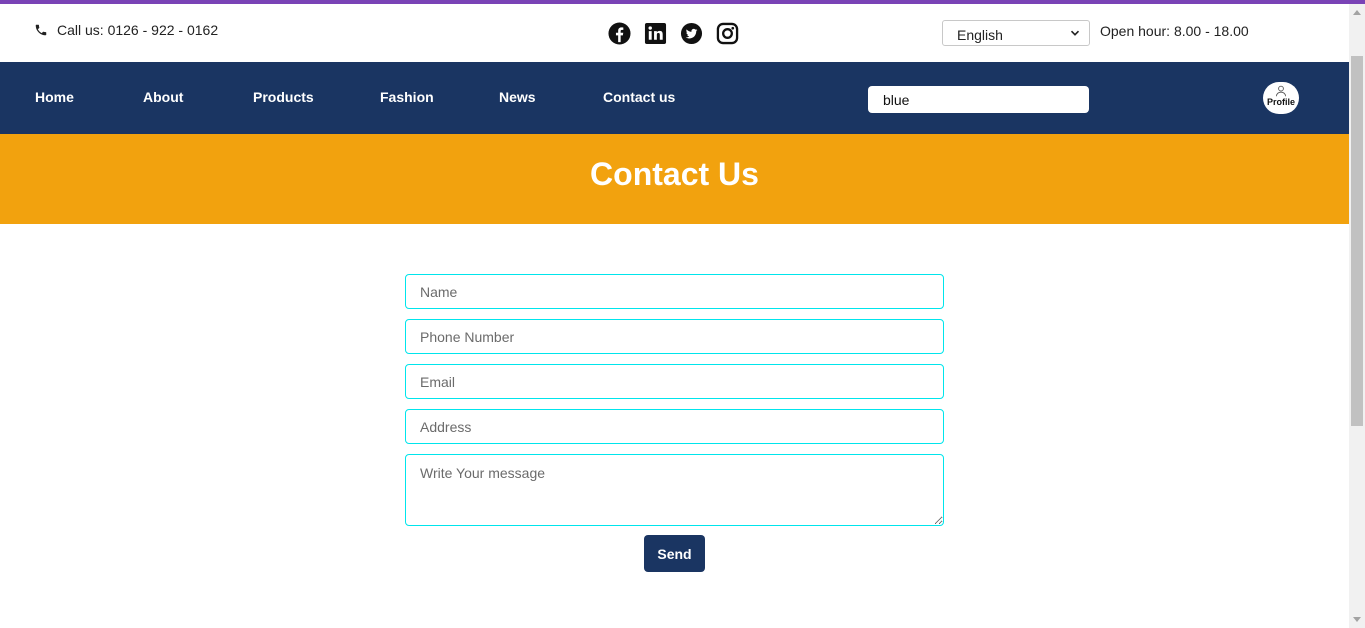 This screenshot has width=1365, height=628. I want to click on user-icon, so click(1281, 91).